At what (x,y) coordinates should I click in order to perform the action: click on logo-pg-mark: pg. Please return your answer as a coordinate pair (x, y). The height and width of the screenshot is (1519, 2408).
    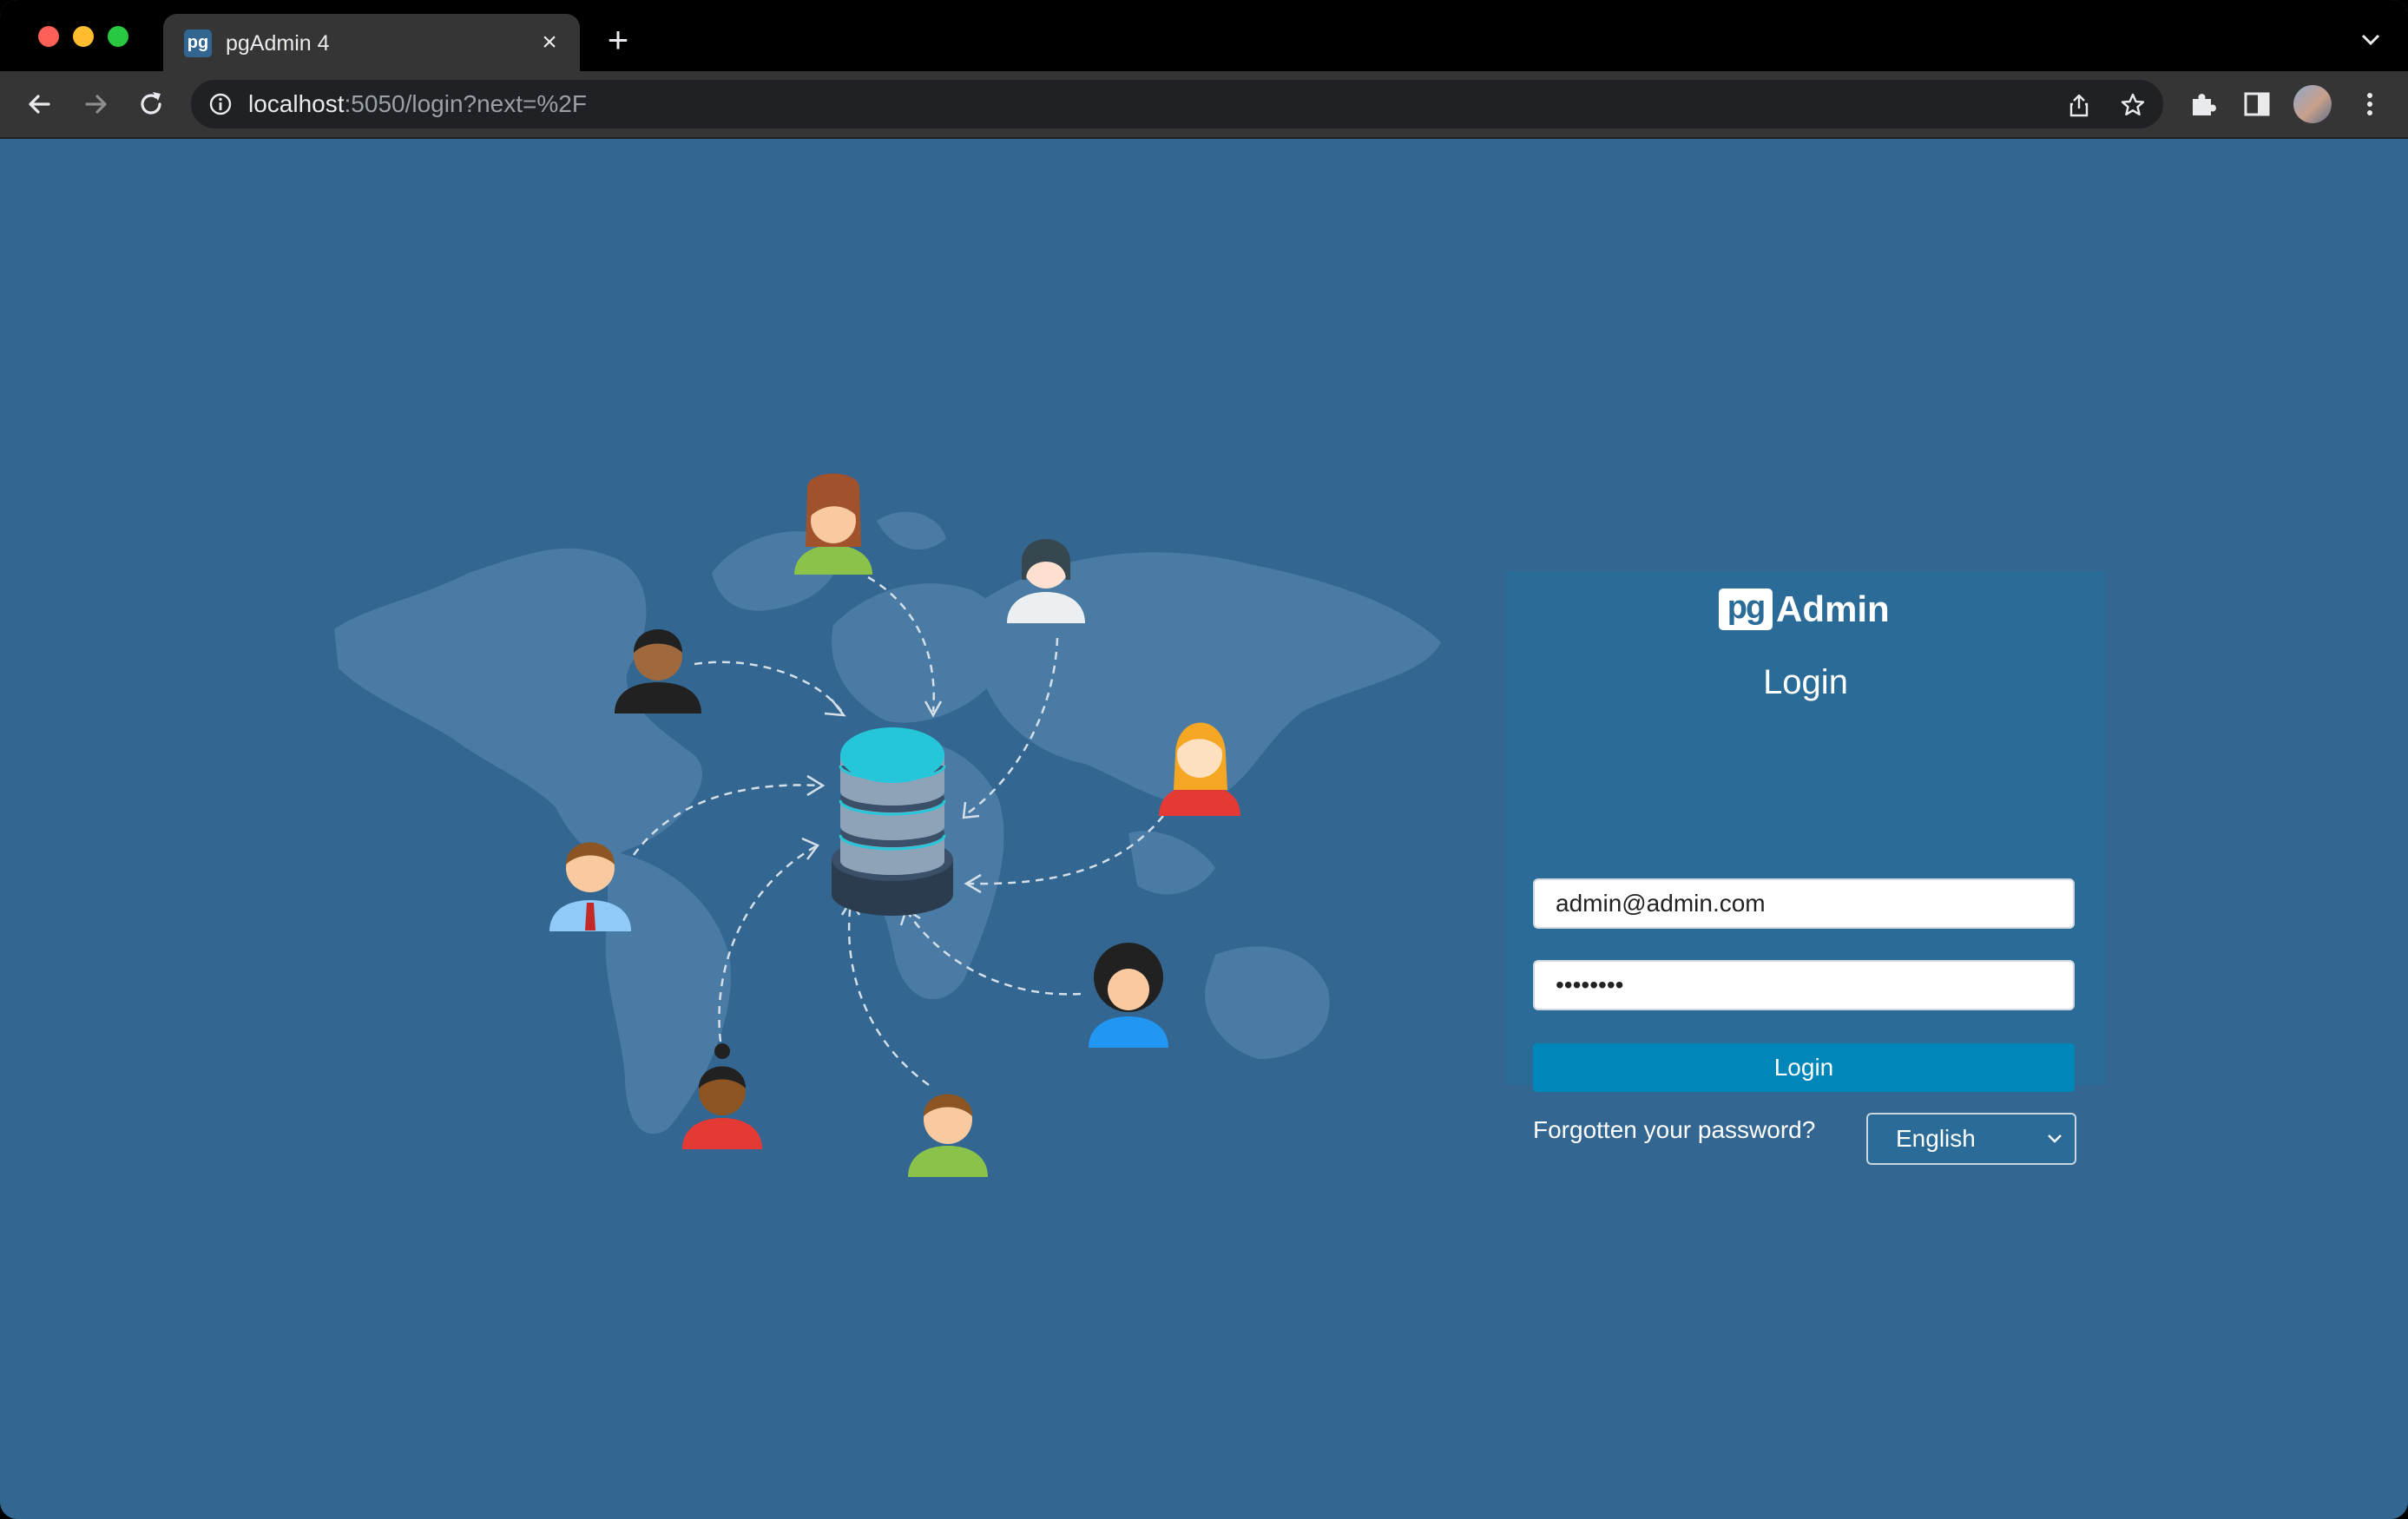
    Looking at the image, I should click on (1746, 609).